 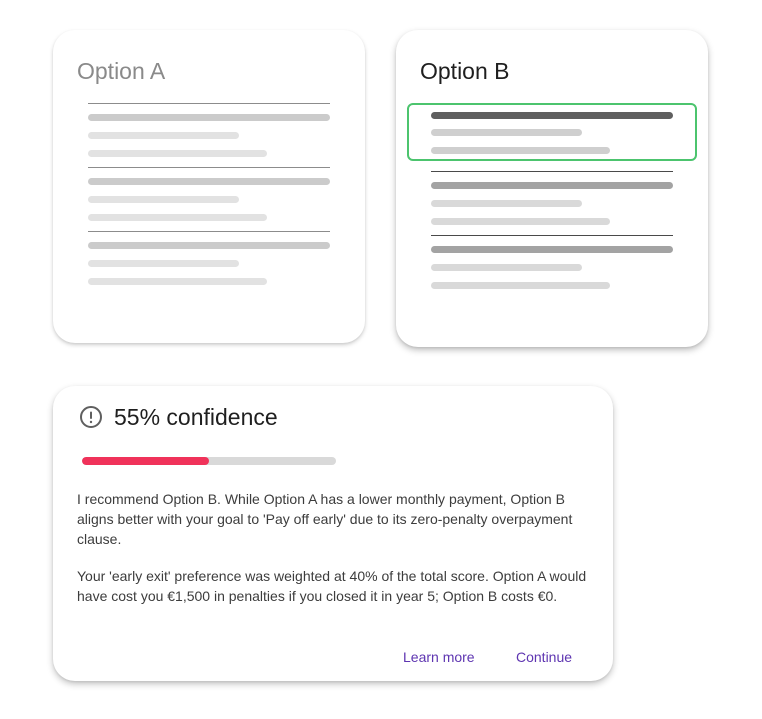 What do you see at coordinates (196, 417) in the screenshot?
I see `confidence-title: 55% confidence` at bounding box center [196, 417].